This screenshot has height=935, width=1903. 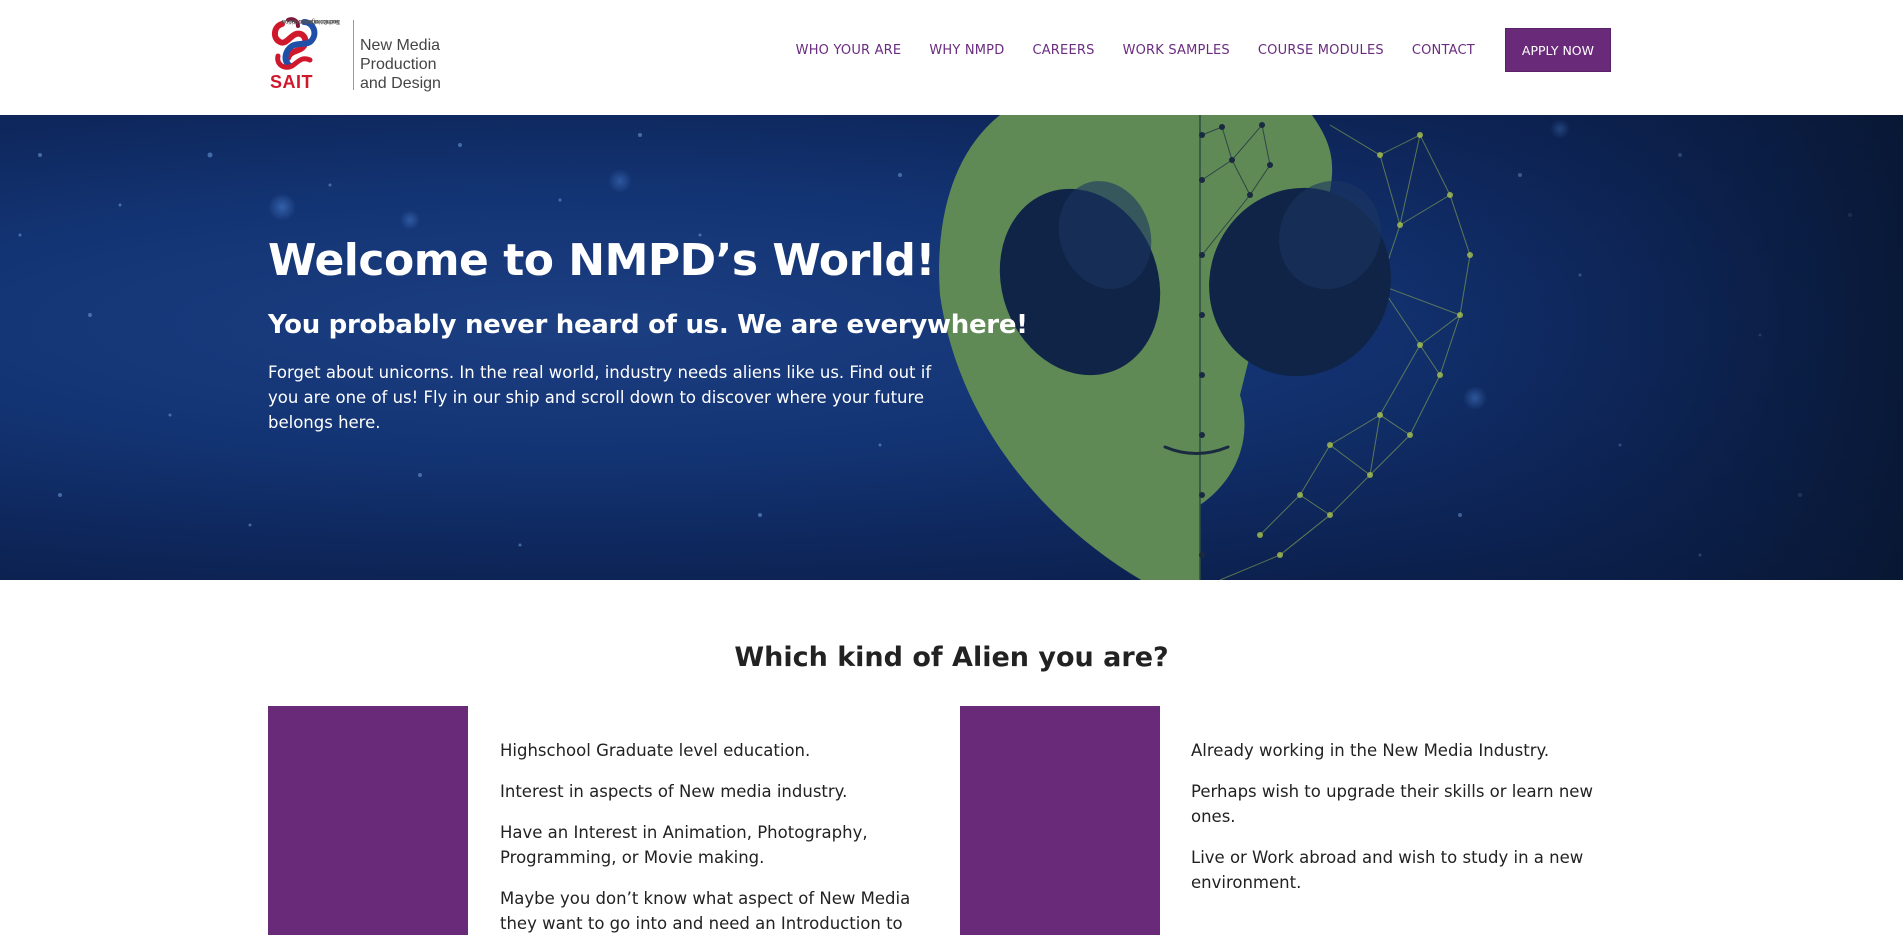 I want to click on hero-title: Welcome to NMPD’s World!, so click(x=601, y=260).